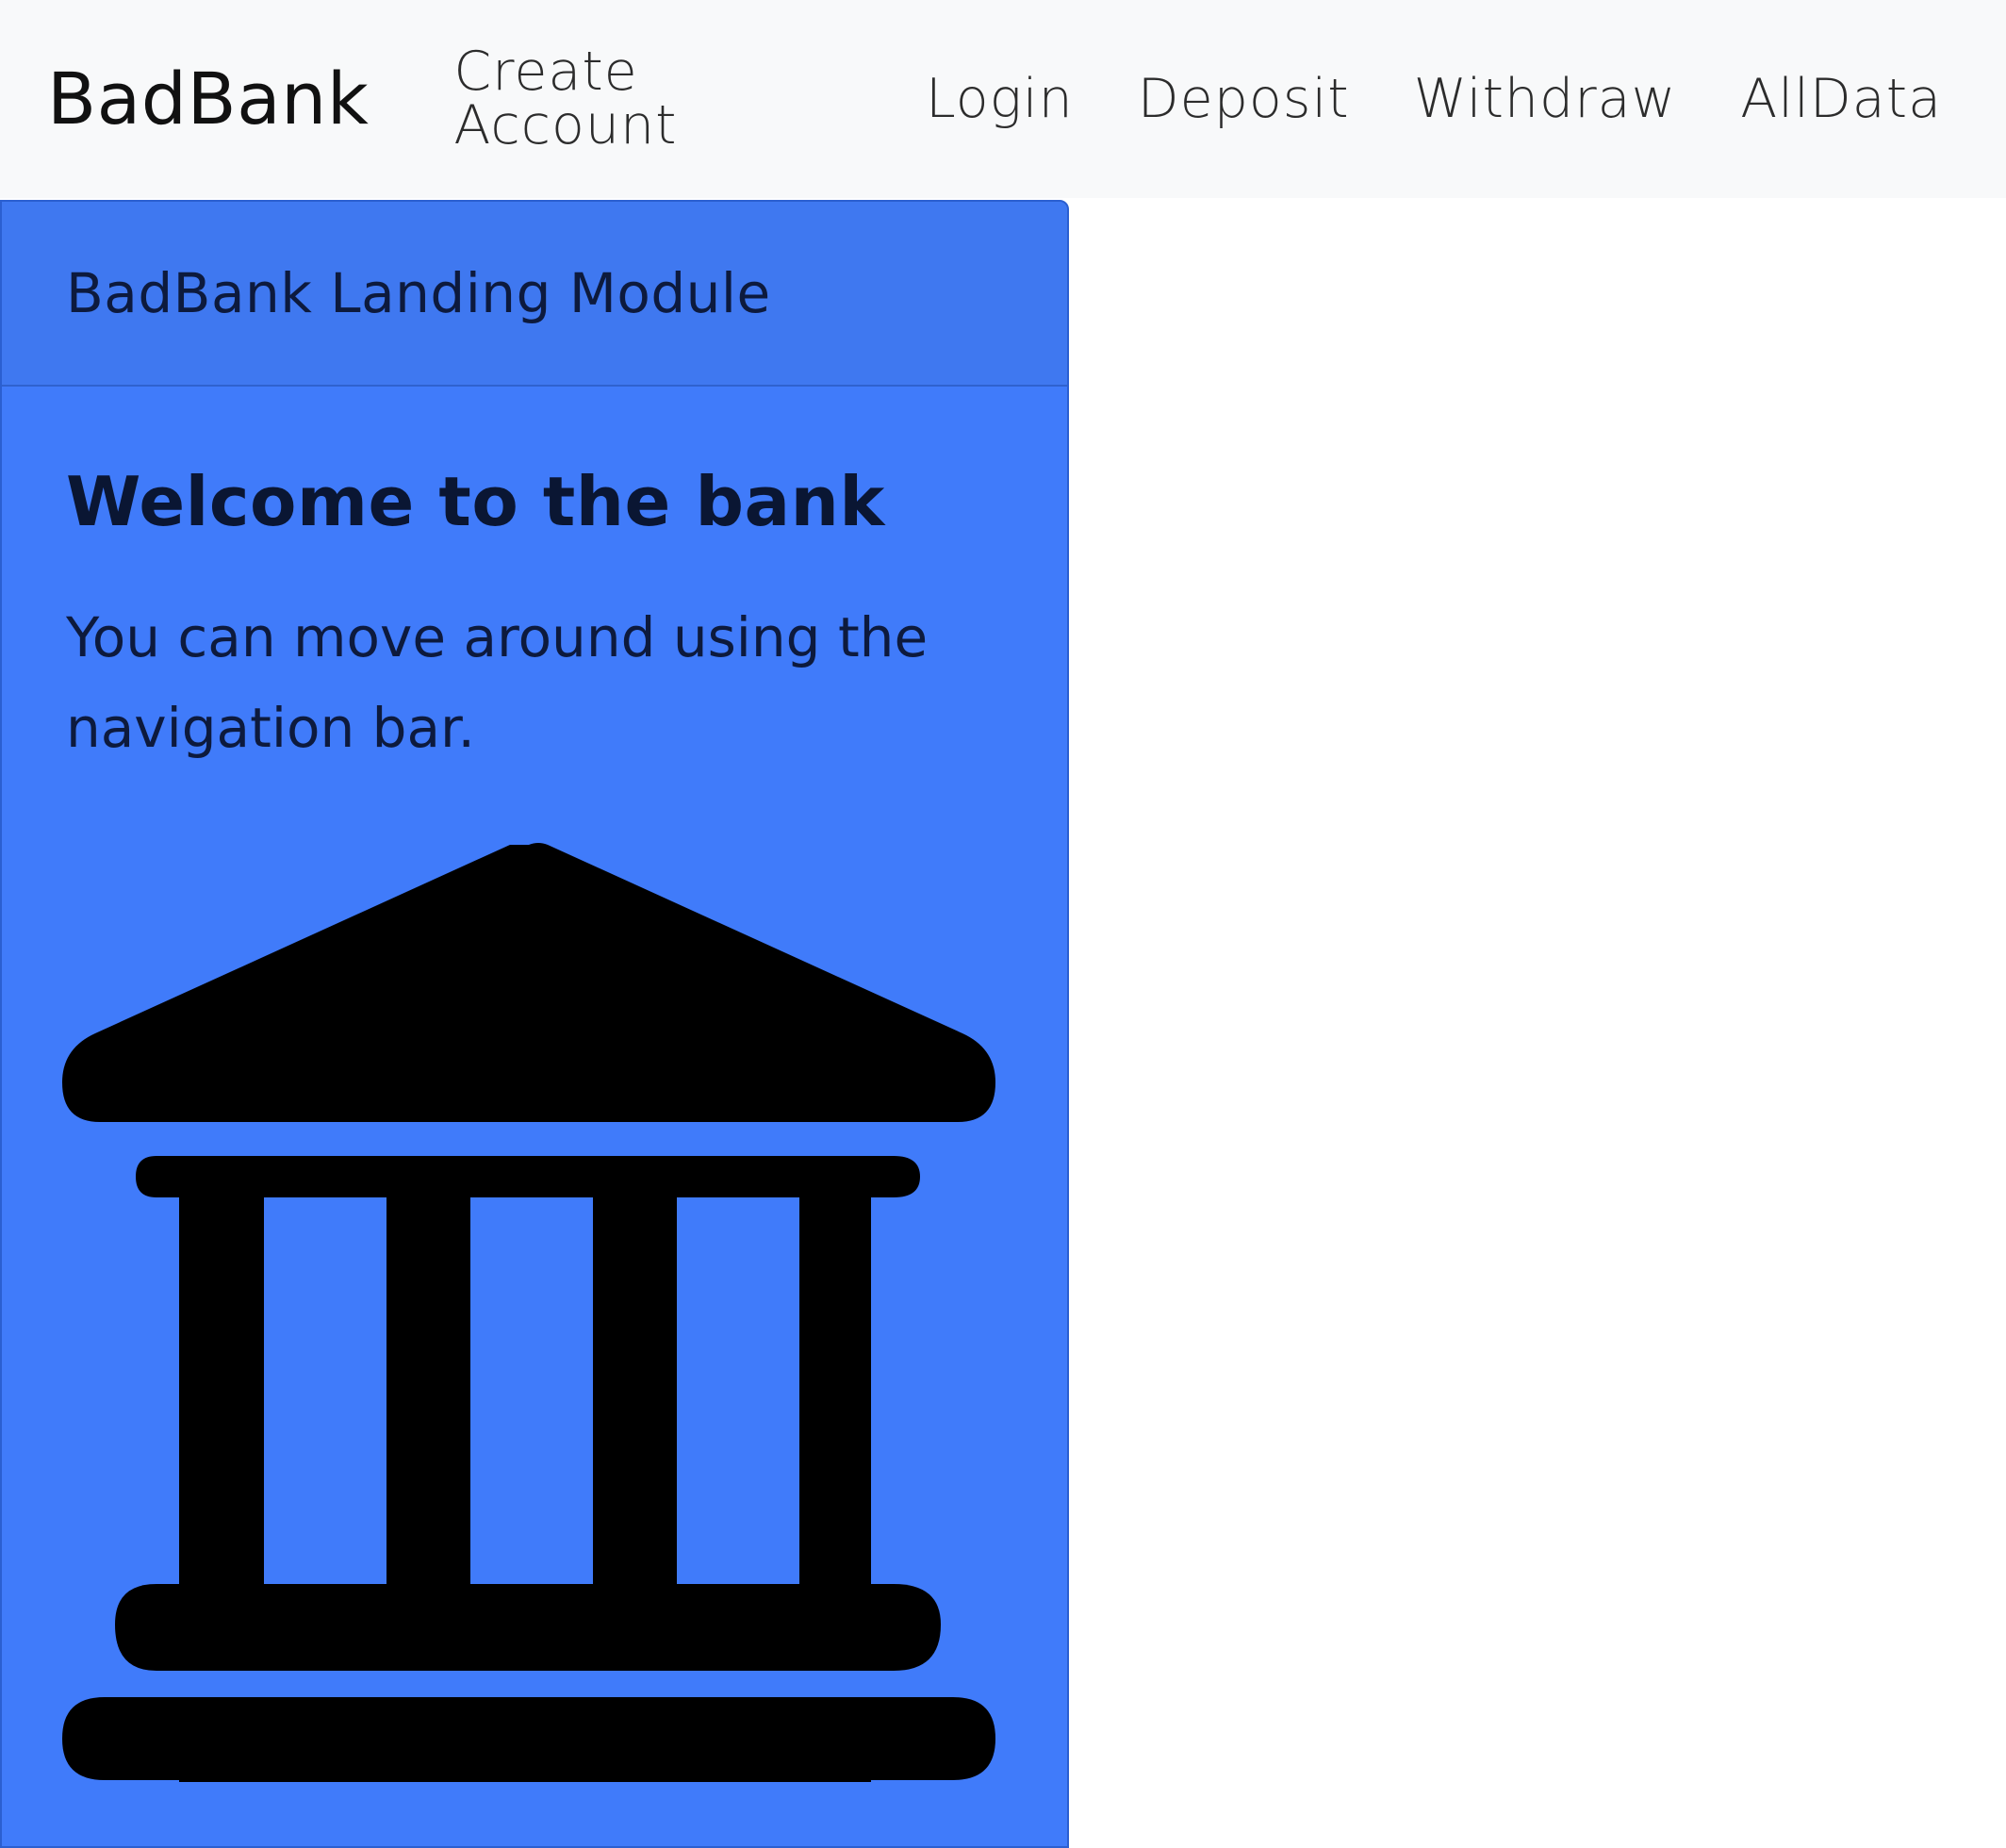 Image resolution: width=2006 pixels, height=1848 pixels. I want to click on nav-link-deposit: Deposit, so click(1244, 99).